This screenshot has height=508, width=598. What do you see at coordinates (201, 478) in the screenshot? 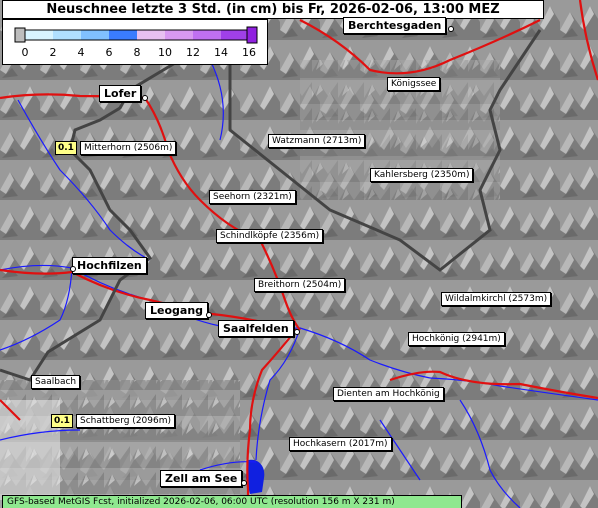
I see `town-label: Zell am See` at bounding box center [201, 478].